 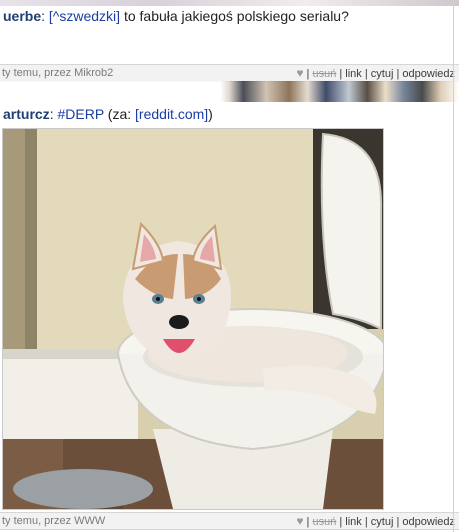 I want to click on post-1-time-author: ty temu, przez Mikrob2, so click(x=58, y=73).